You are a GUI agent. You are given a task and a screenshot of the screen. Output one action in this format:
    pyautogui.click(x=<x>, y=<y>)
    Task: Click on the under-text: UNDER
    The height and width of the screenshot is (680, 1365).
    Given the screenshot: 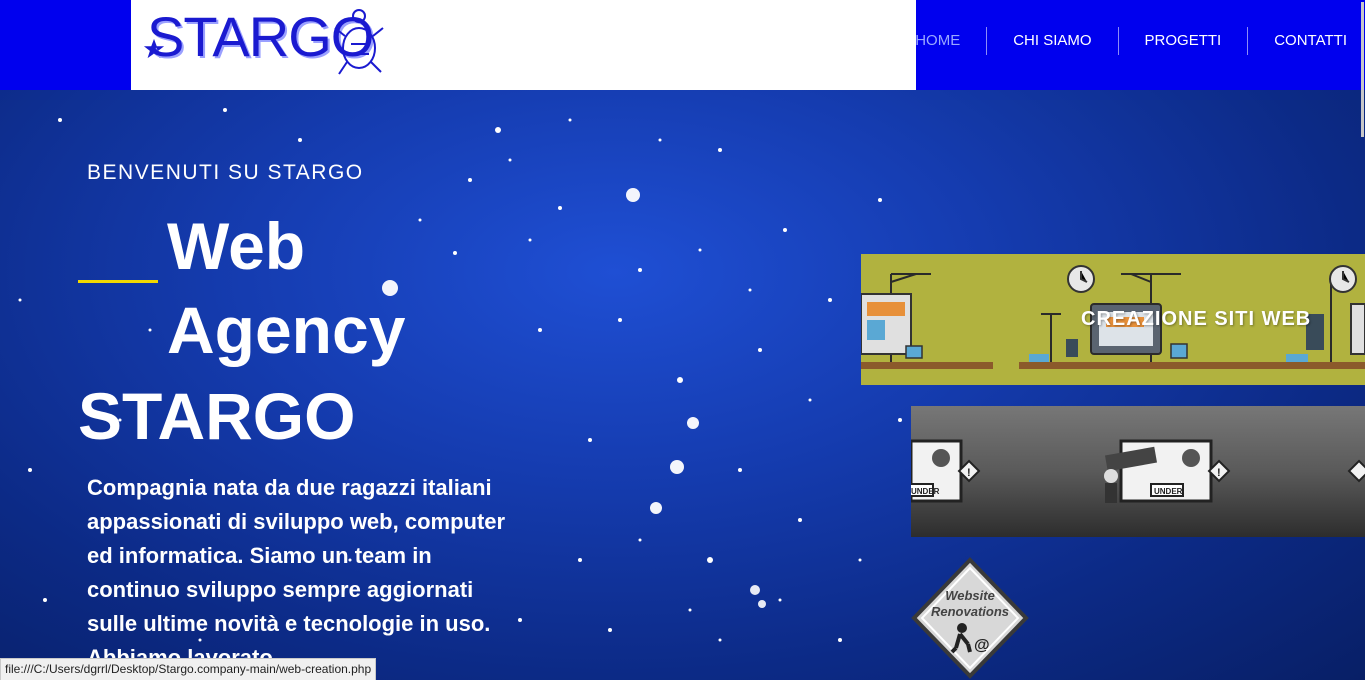 What is the action you would take?
    pyautogui.click(x=925, y=491)
    